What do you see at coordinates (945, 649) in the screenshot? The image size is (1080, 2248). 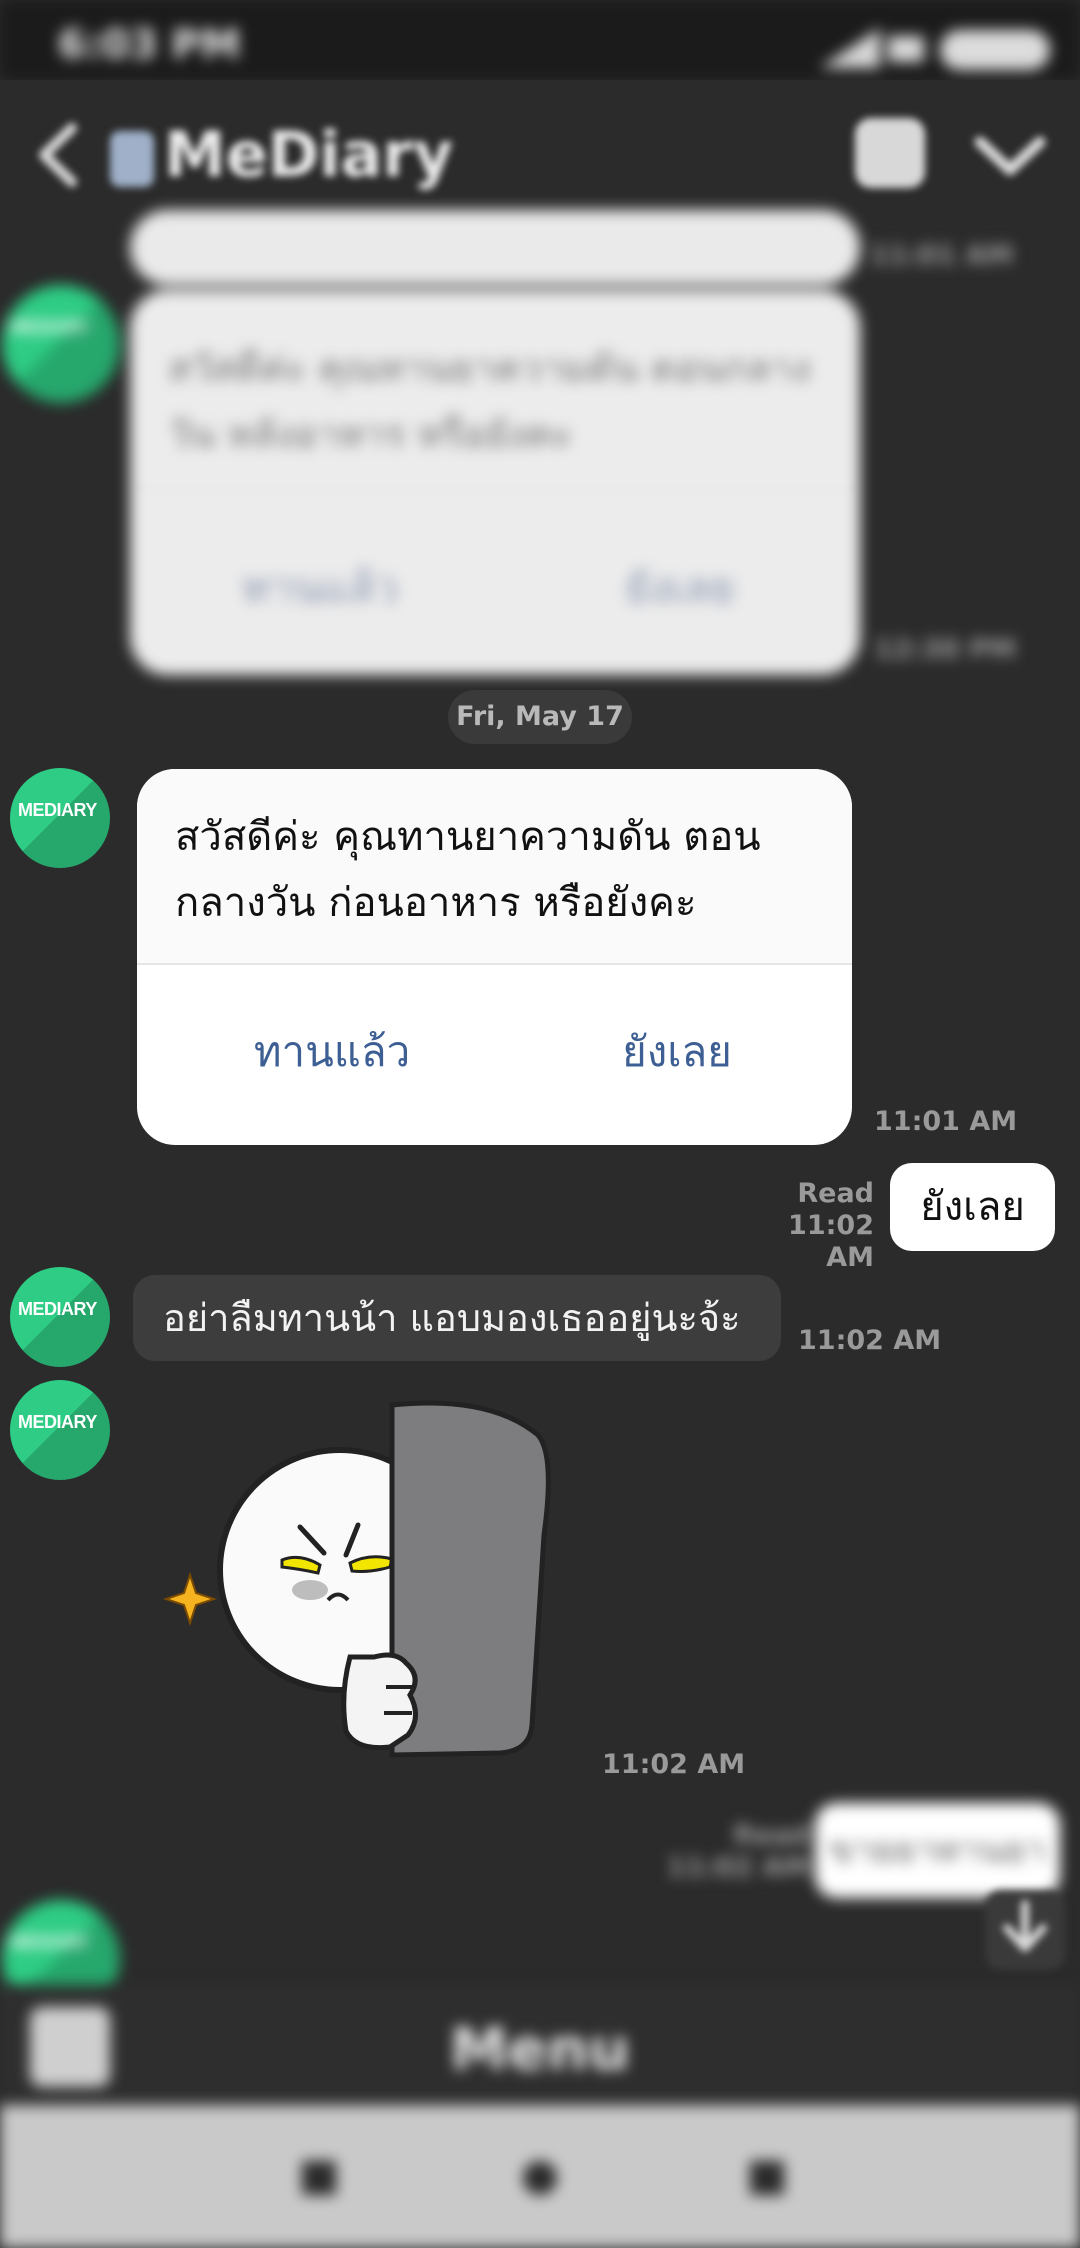 I see `prev-card-time: 12:30 PM` at bounding box center [945, 649].